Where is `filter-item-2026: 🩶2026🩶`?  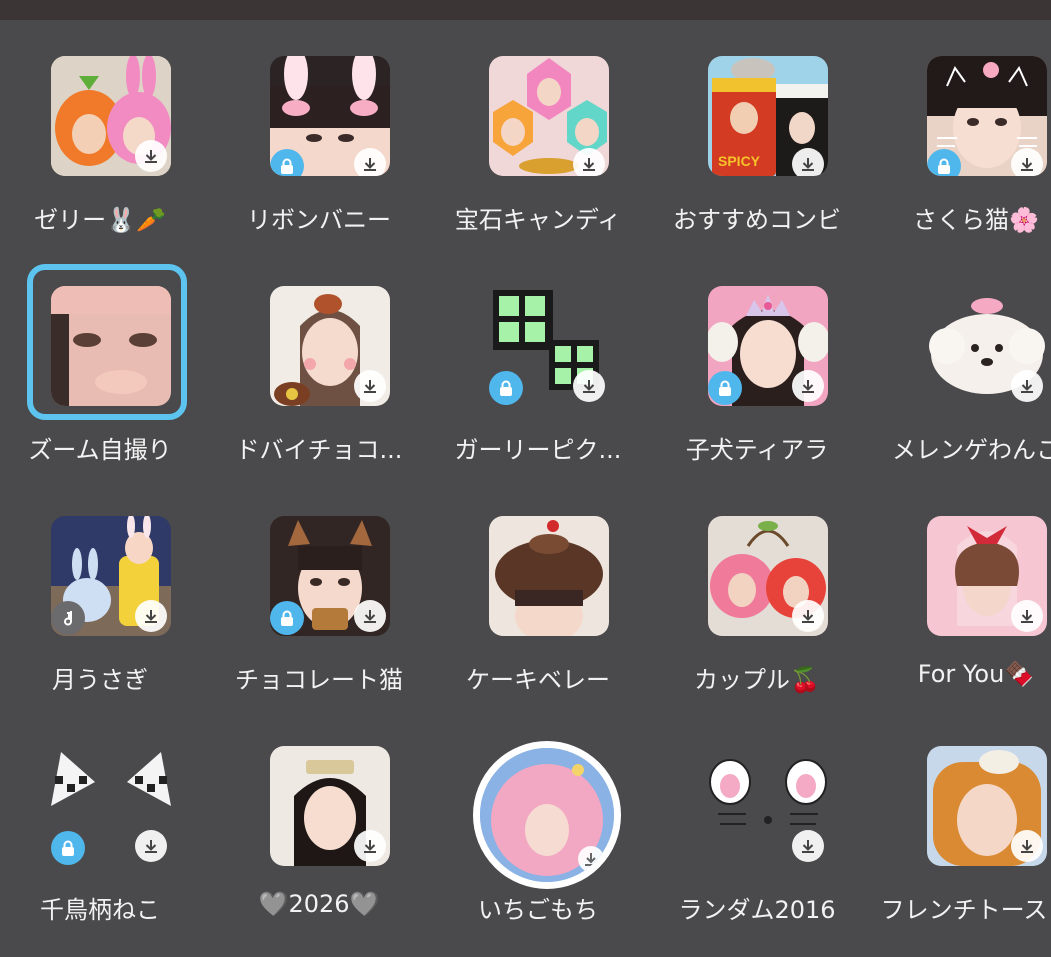 filter-item-2026: 🩶2026🩶 is located at coordinates (319, 820).